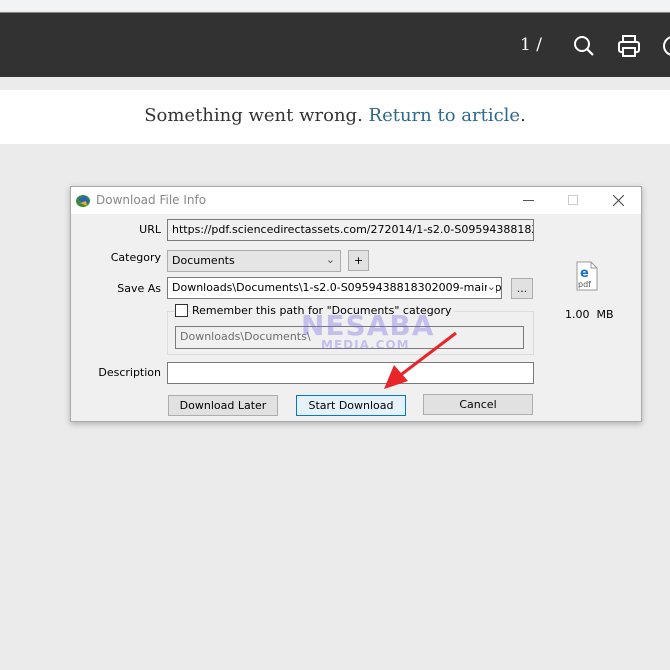  Describe the element at coordinates (584, 273) in the screenshot. I see `svg-text: e` at that location.